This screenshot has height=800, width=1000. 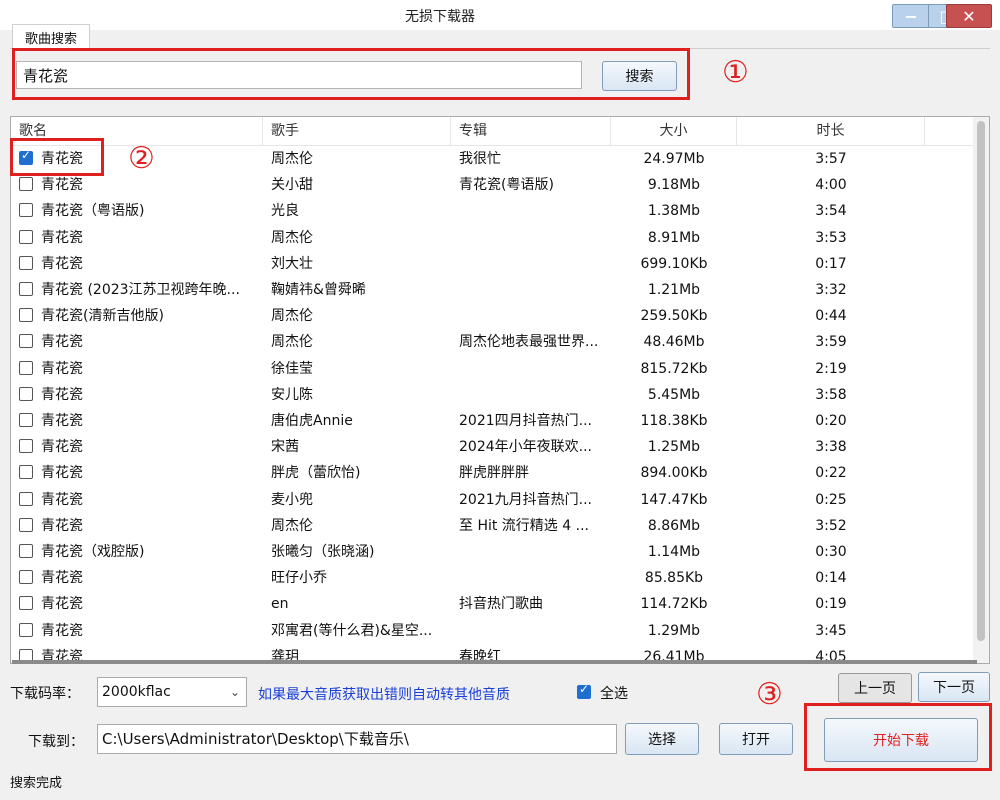 What do you see at coordinates (494, 662) in the screenshot?
I see `horizontal-scrollbar` at bounding box center [494, 662].